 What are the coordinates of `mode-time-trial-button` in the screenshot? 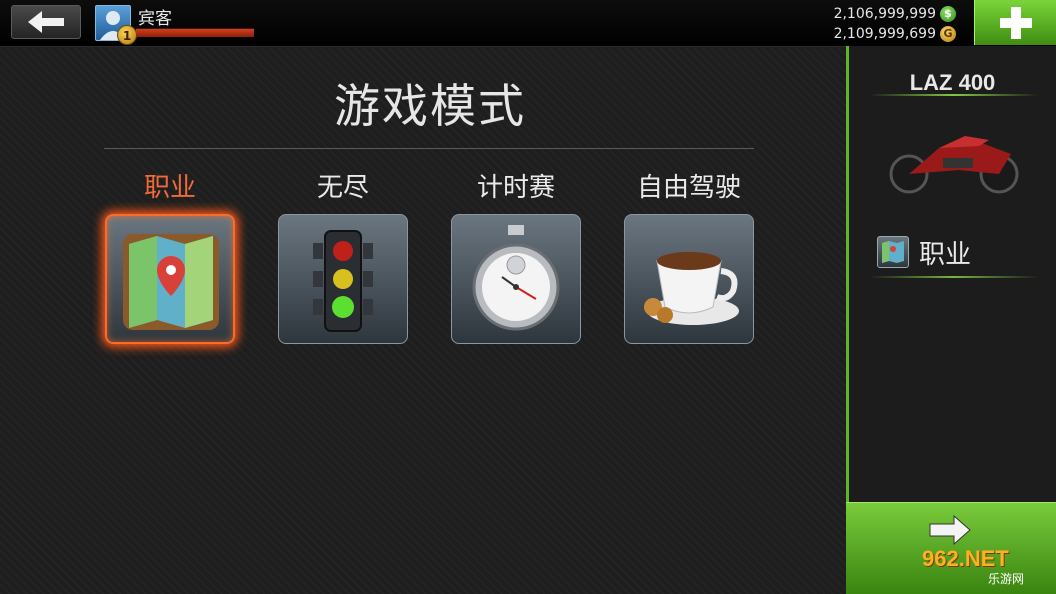 It's located at (516, 279).